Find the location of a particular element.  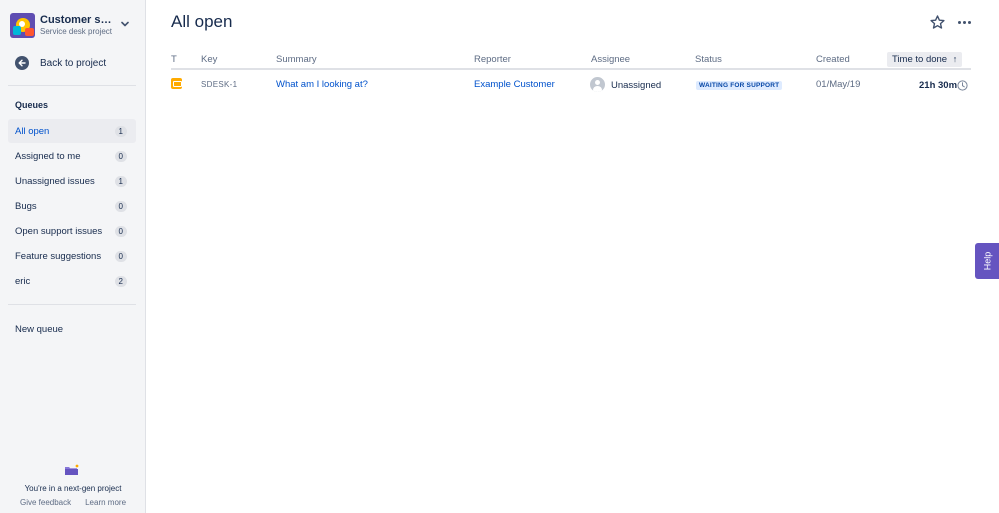

chevron-down-icon is located at coordinates (125, 24).